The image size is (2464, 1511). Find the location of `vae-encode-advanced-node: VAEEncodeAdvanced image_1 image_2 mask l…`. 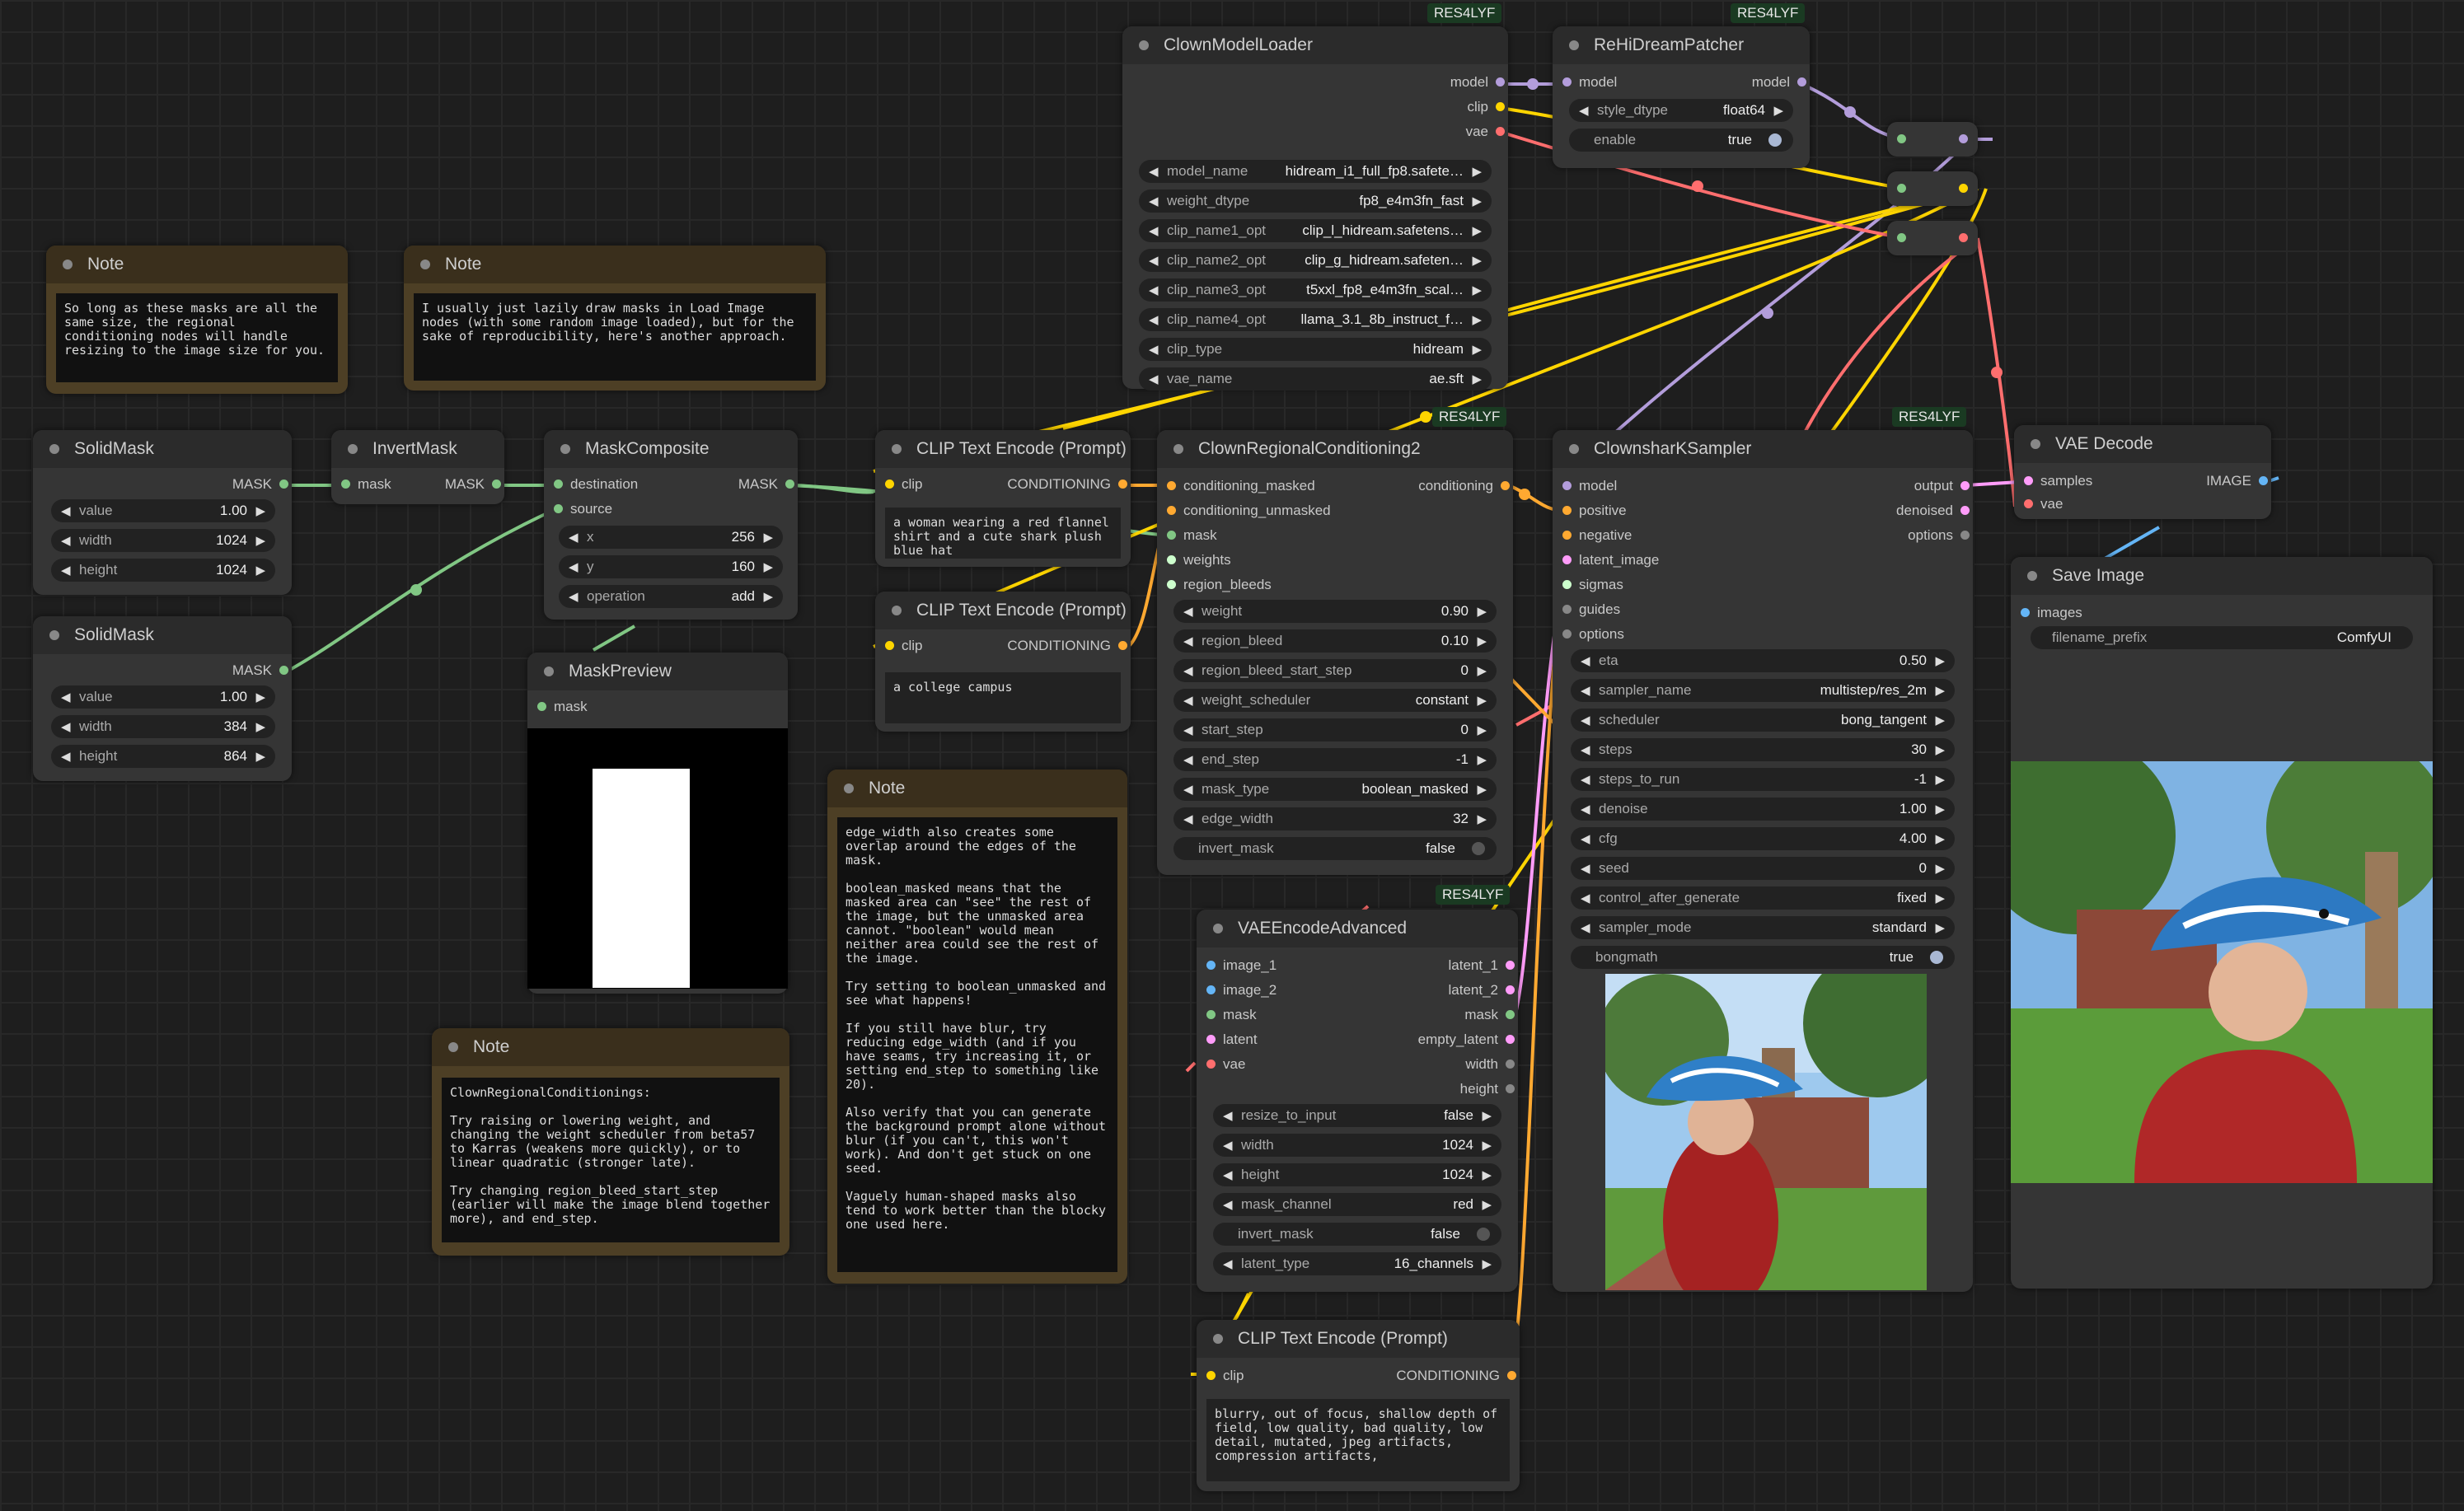

vae-encode-advanced-node: VAEEncodeAdvanced image_1 image_2 mask l… is located at coordinates (1357, 1101).